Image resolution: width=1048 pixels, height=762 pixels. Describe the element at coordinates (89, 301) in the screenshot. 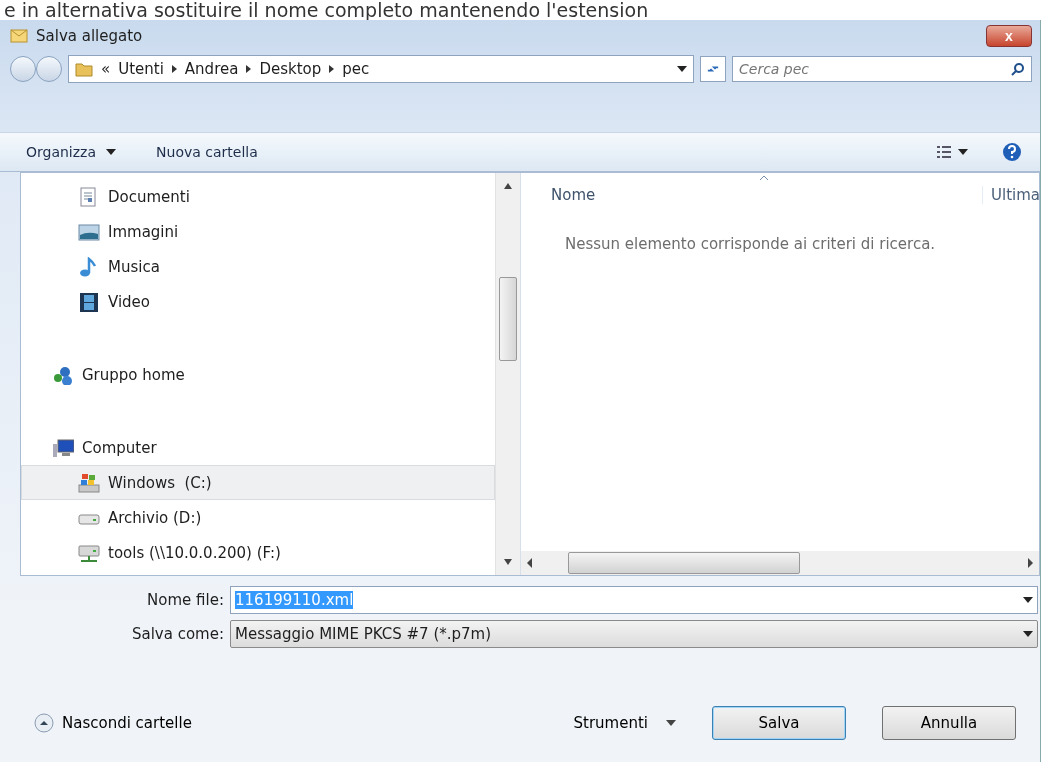

I see `film-icon` at that location.